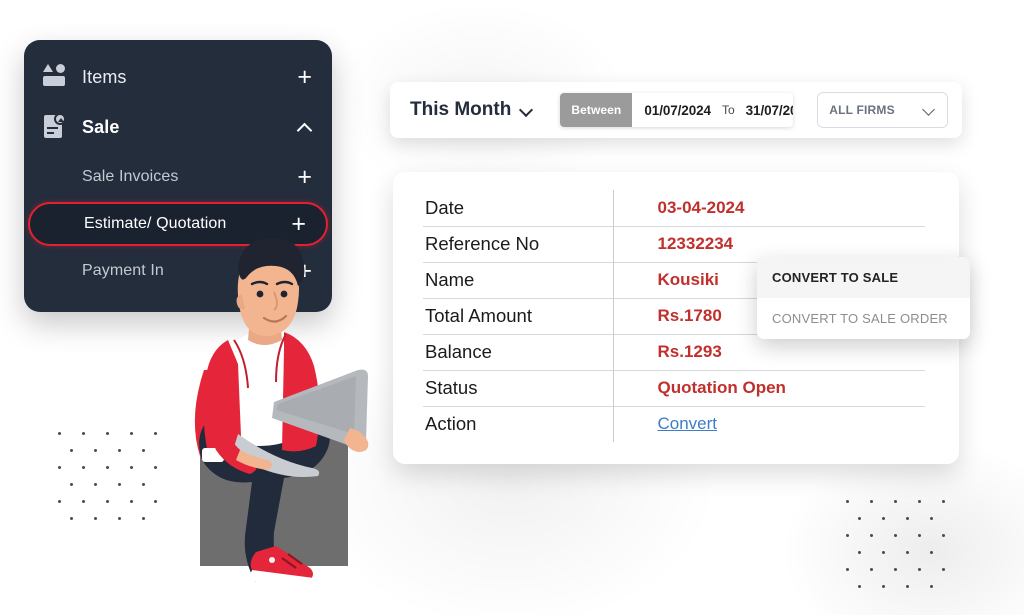  What do you see at coordinates (178, 271) in the screenshot?
I see `sidebar-item-payment-in: Payment In +` at bounding box center [178, 271].